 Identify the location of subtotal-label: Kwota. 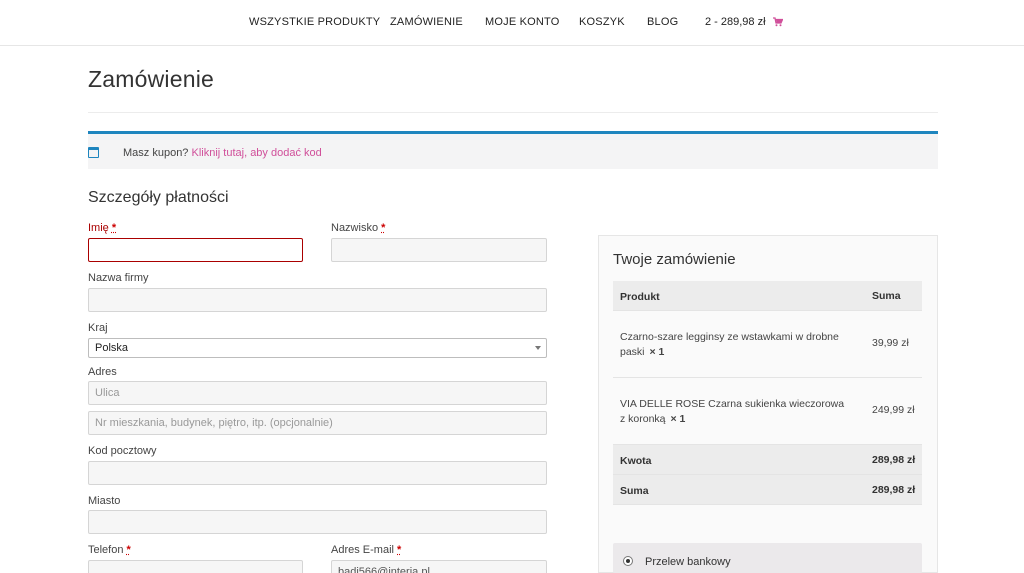
(636, 461).